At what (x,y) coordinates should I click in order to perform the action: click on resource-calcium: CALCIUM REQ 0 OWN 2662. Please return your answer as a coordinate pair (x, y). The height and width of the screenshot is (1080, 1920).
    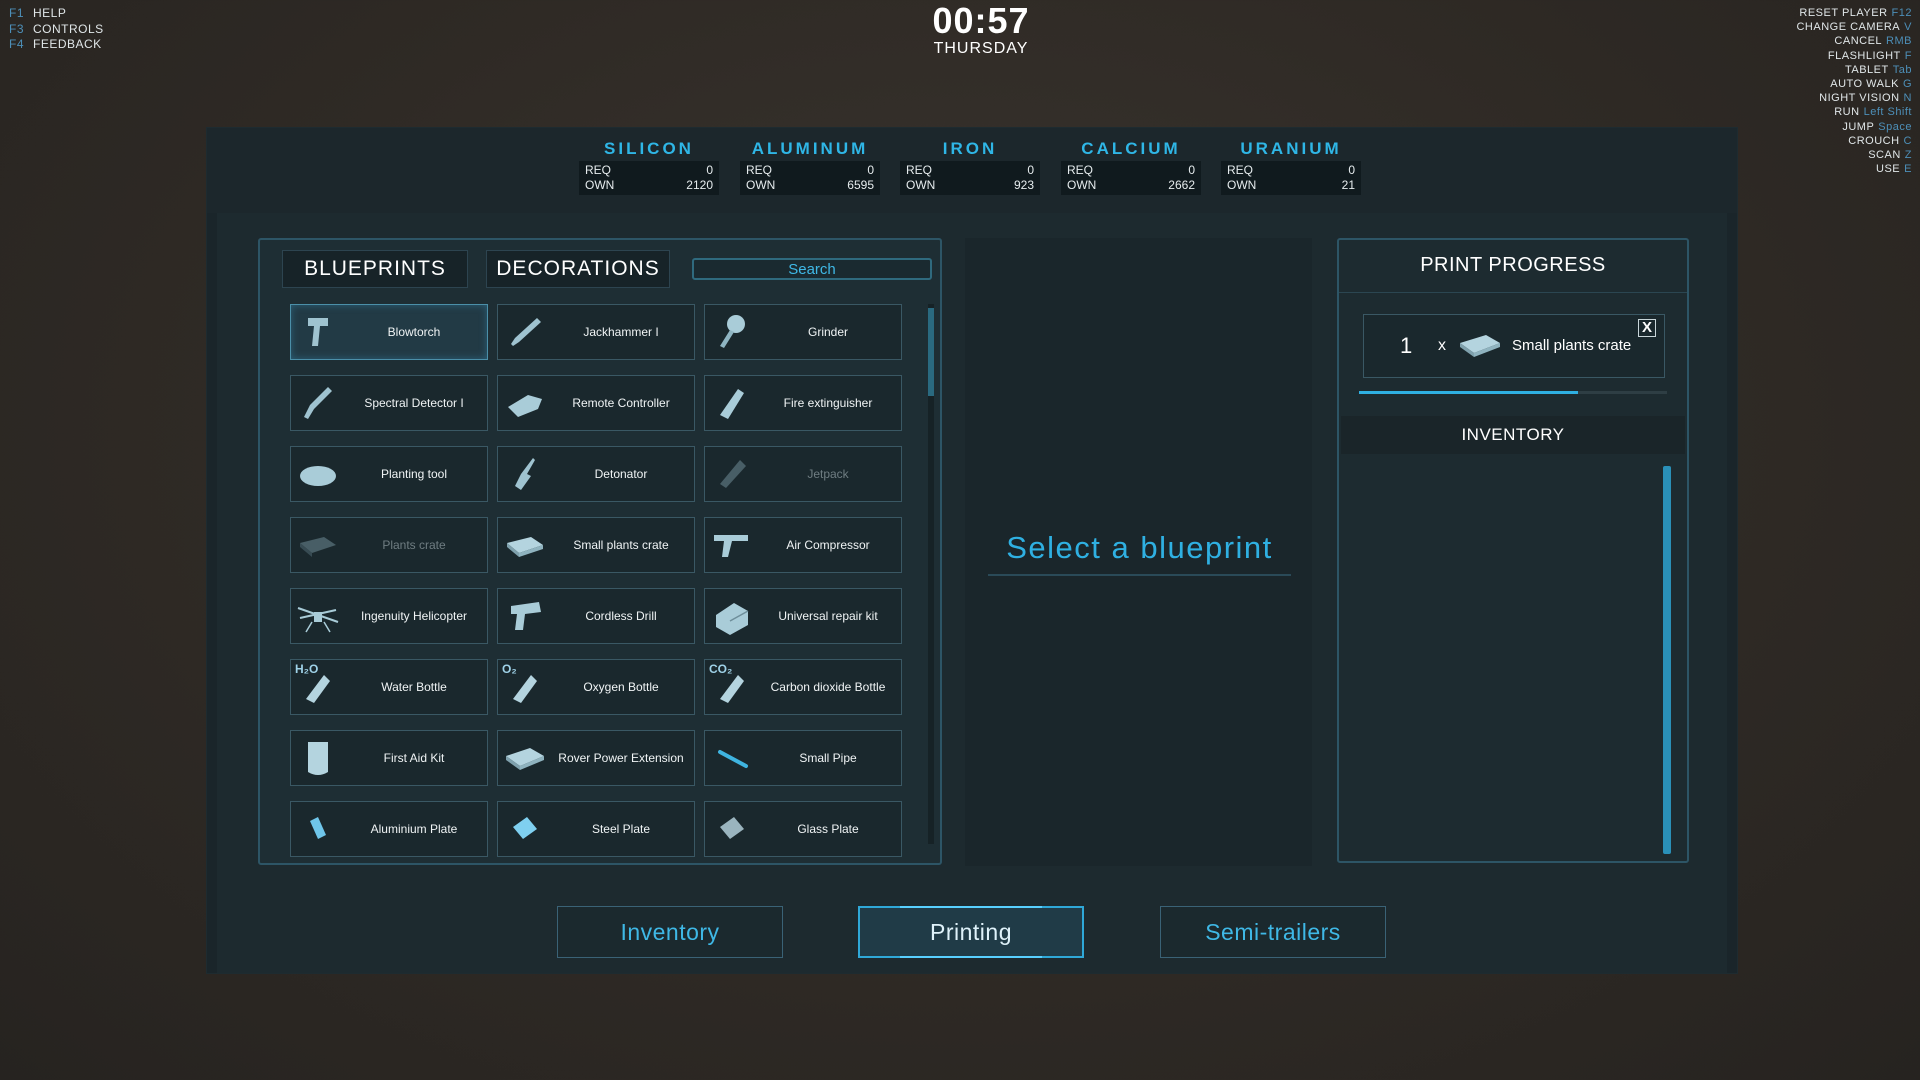
    Looking at the image, I should click on (1131, 166).